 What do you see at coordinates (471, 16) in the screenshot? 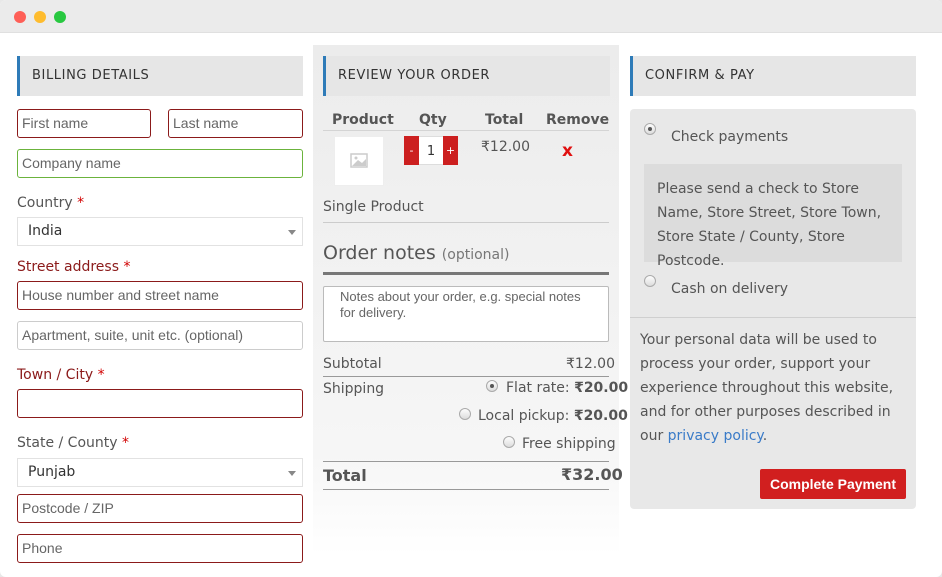
I see `title-bar` at bounding box center [471, 16].